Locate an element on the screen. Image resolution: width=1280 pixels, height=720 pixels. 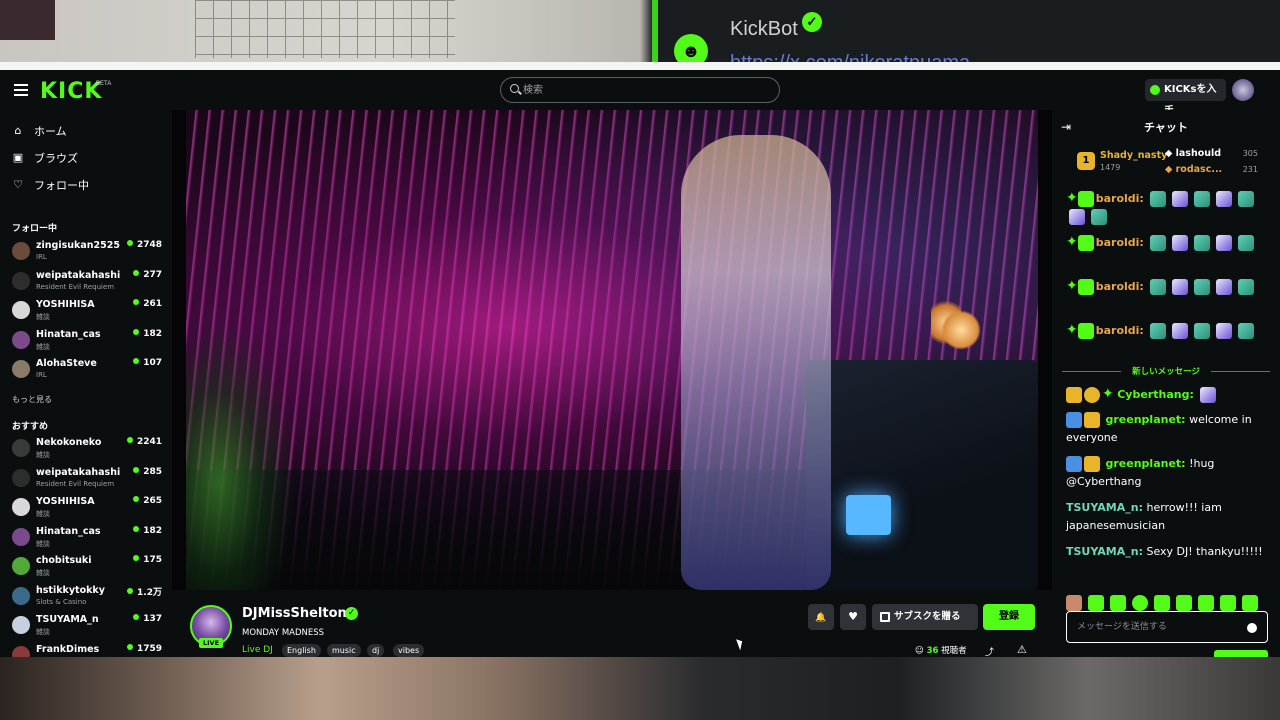
nav-browse: ▣ ブラウズ is located at coordinates (45, 158).